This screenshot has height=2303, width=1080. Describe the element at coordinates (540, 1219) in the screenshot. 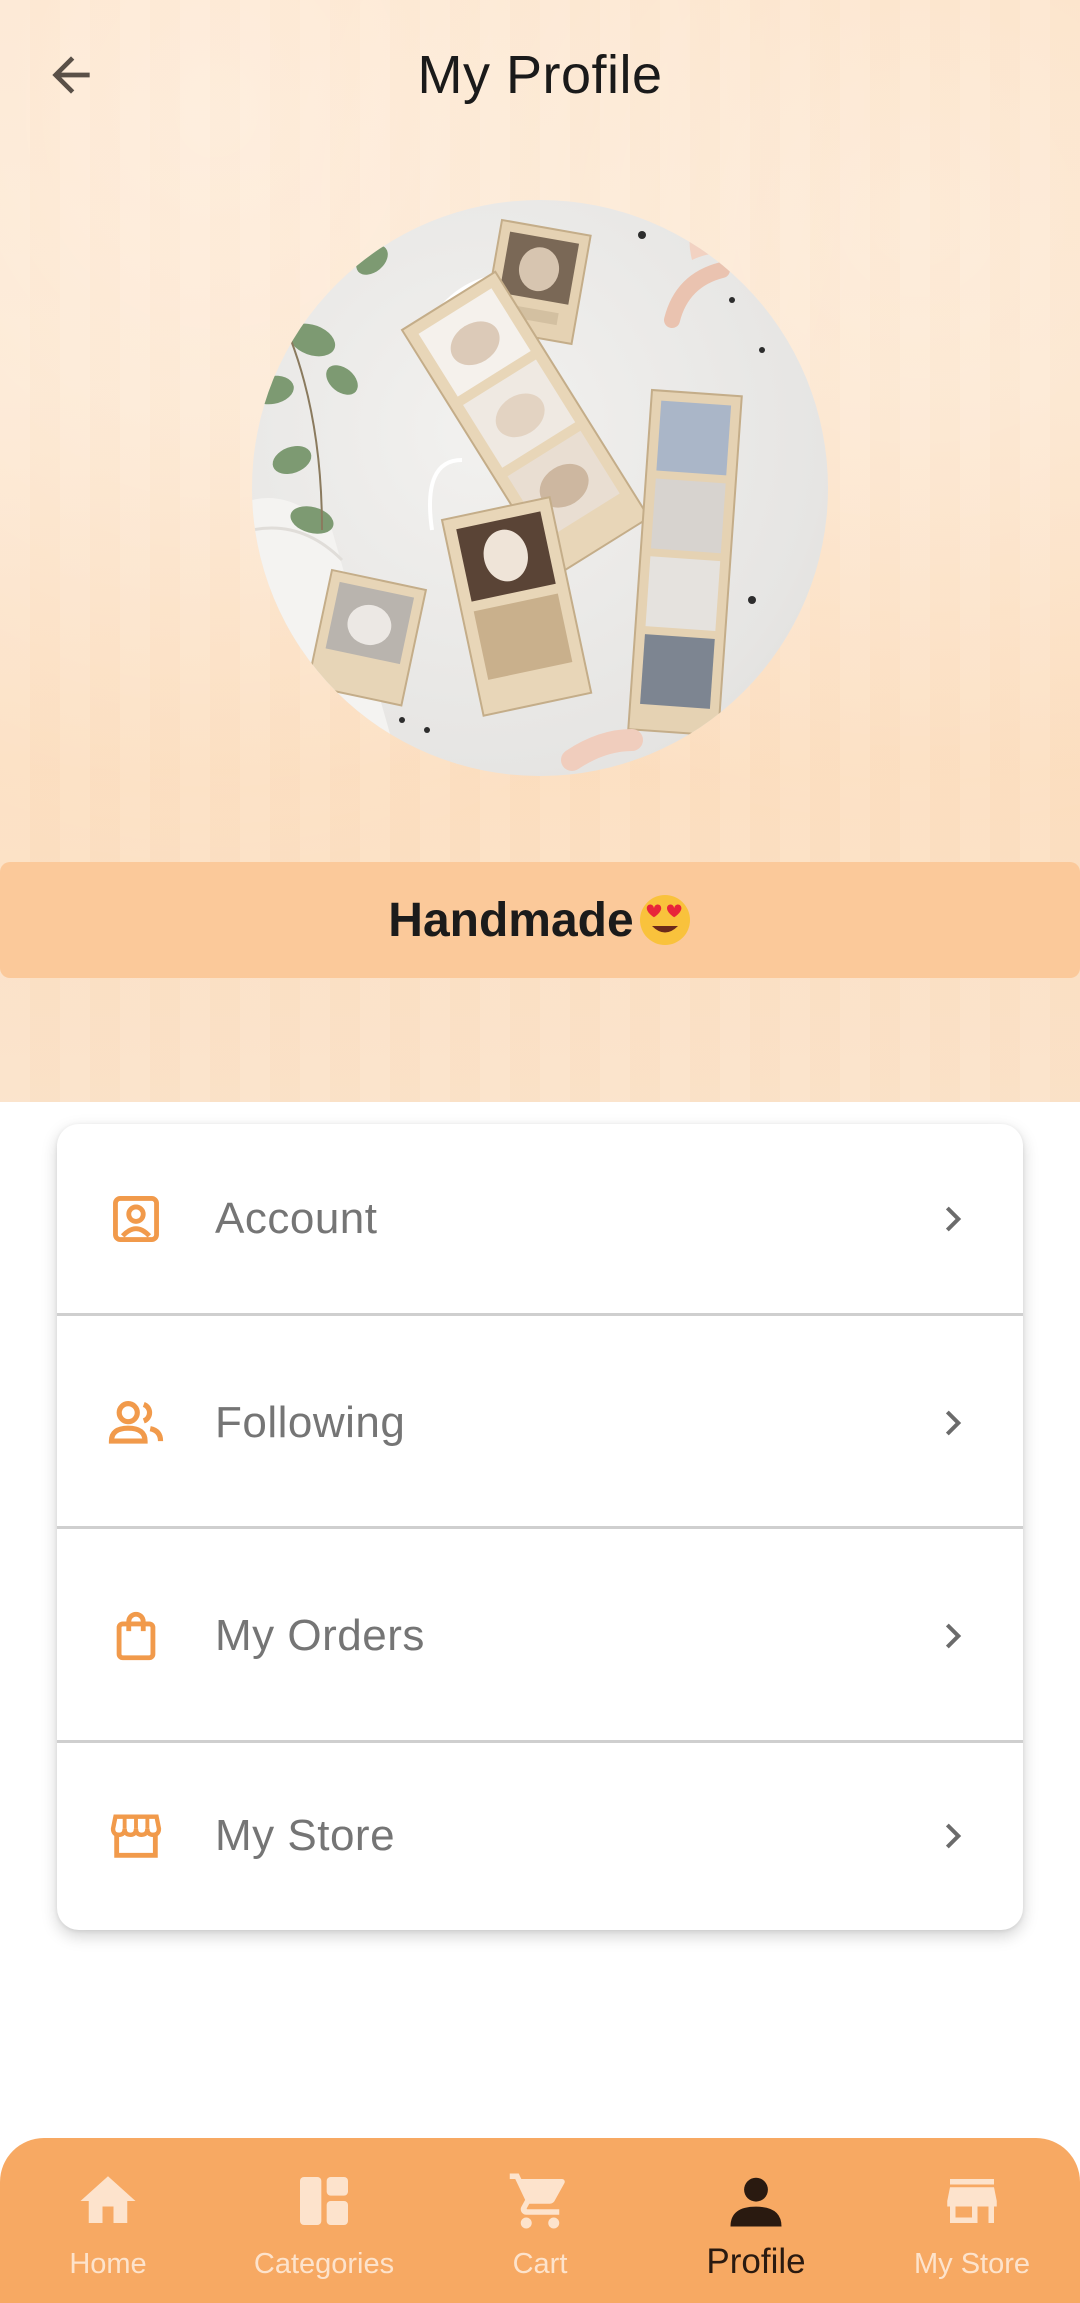

I see `menu-item-account: Account` at that location.